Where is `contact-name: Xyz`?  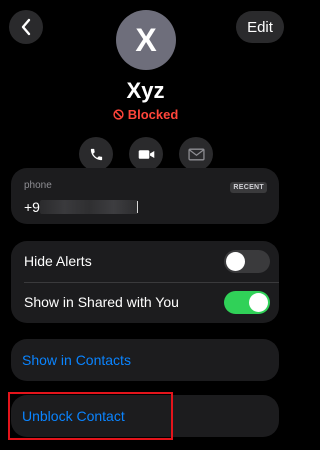
contact-name: Xyz is located at coordinates (145, 90).